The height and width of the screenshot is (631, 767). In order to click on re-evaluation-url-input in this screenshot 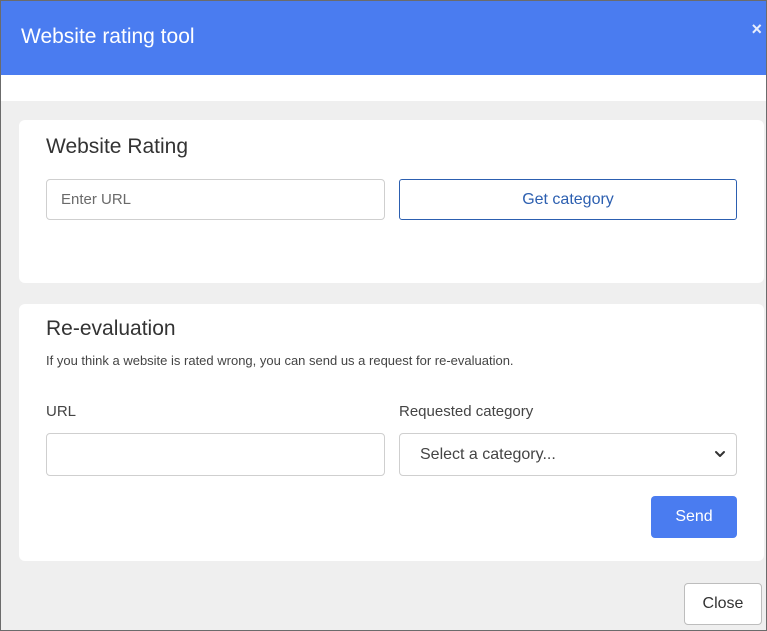, I will do `click(215, 454)`.